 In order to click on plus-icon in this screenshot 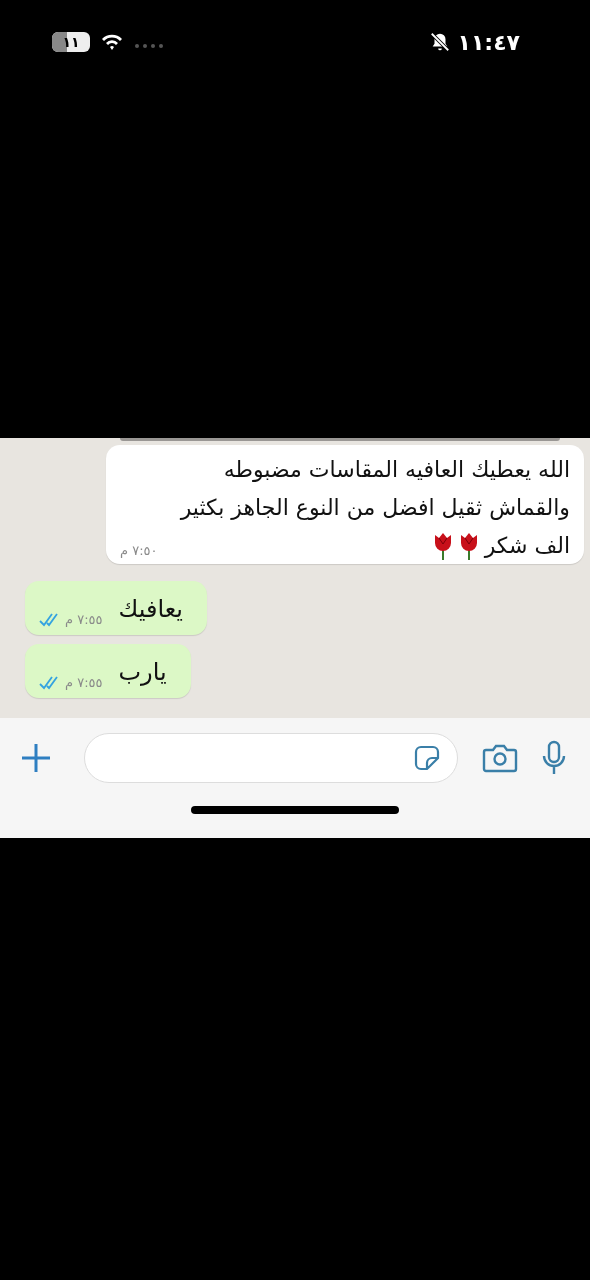, I will do `click(36, 758)`.